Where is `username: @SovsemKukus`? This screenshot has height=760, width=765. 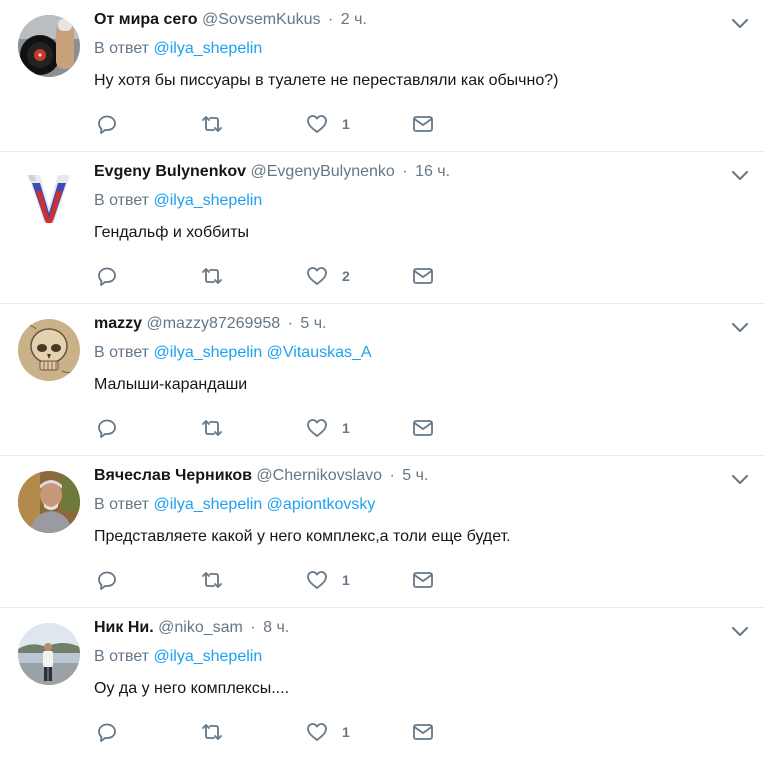
username: @SovsemKukus is located at coordinates (261, 19).